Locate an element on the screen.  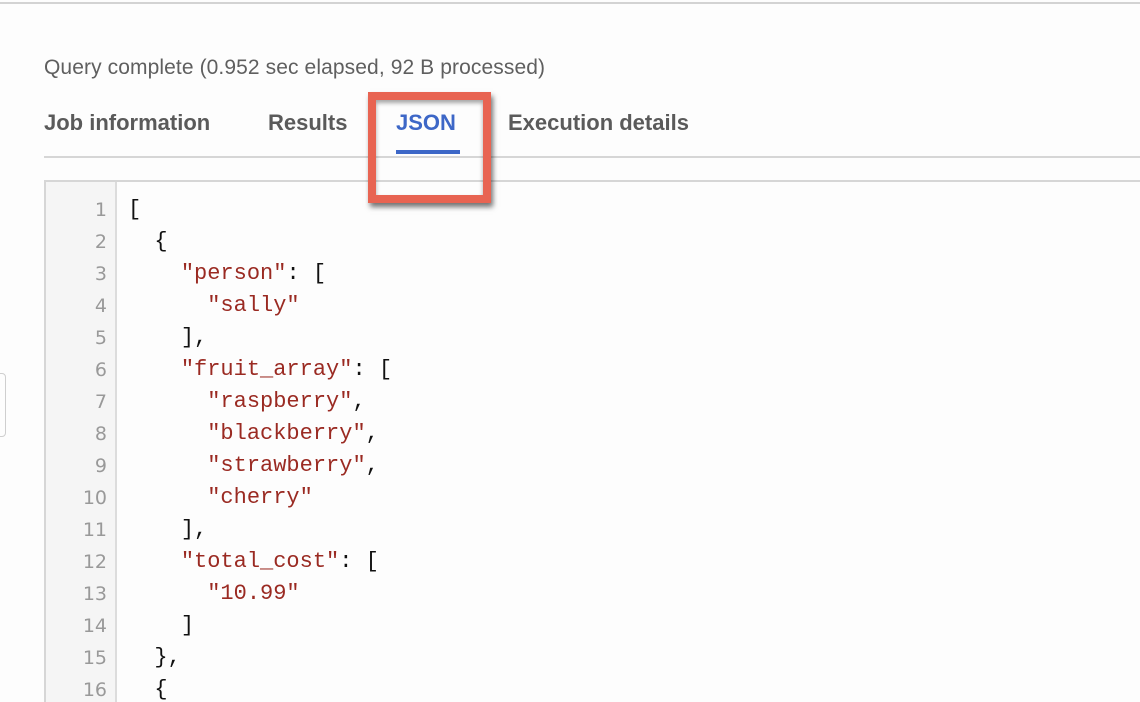
code-text: "10.99" is located at coordinates (214, 594).